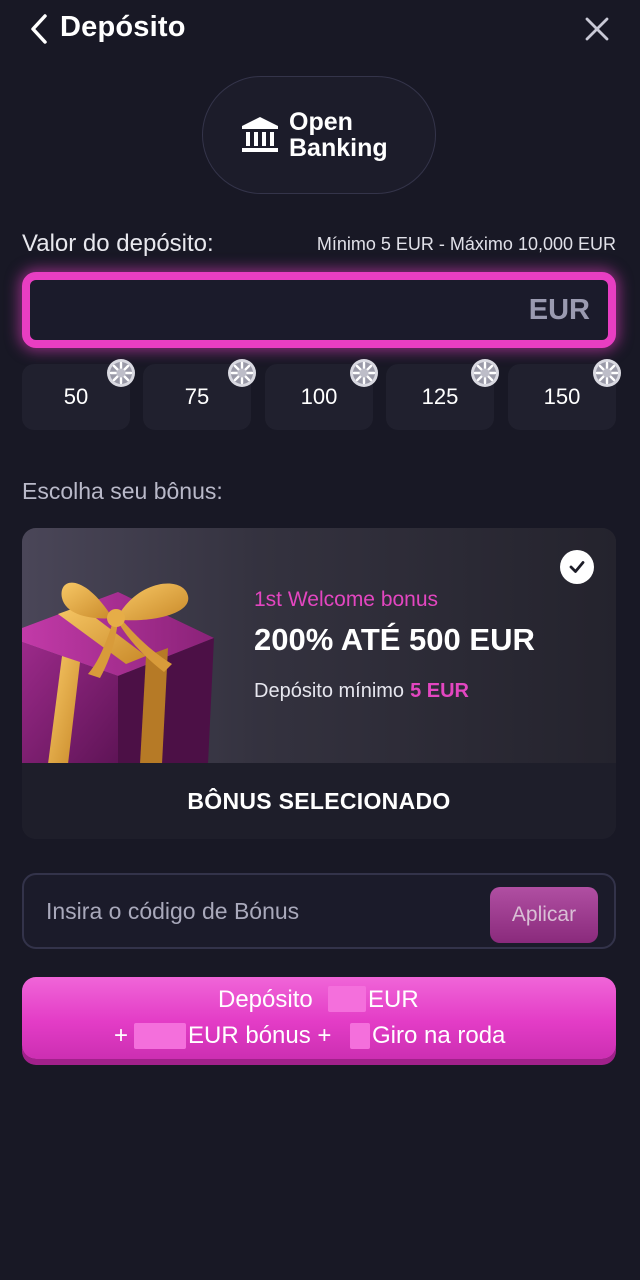  I want to click on quick-amount-150: 150, so click(564, 394).